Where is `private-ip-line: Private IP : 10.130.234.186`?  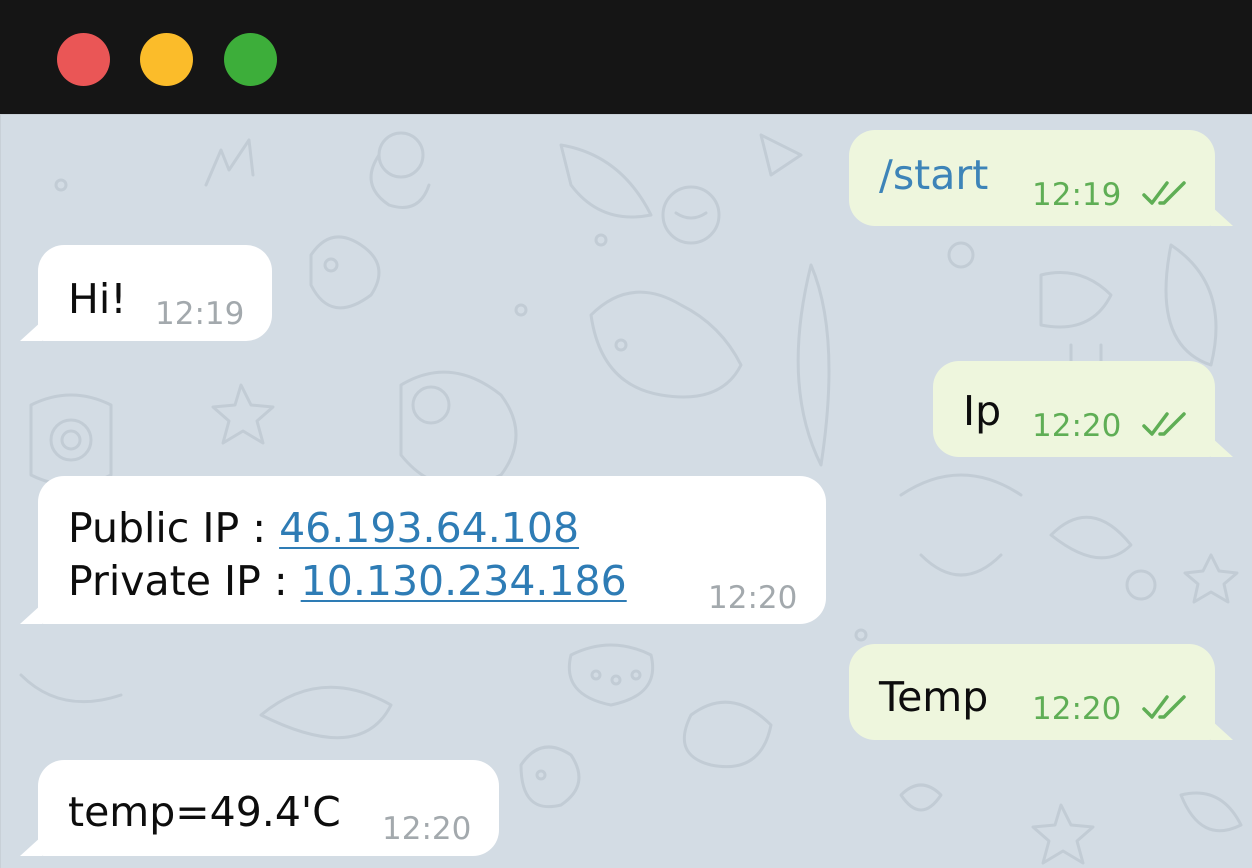
private-ip-line: Private IP : 10.130.234.186 is located at coordinates (347, 581).